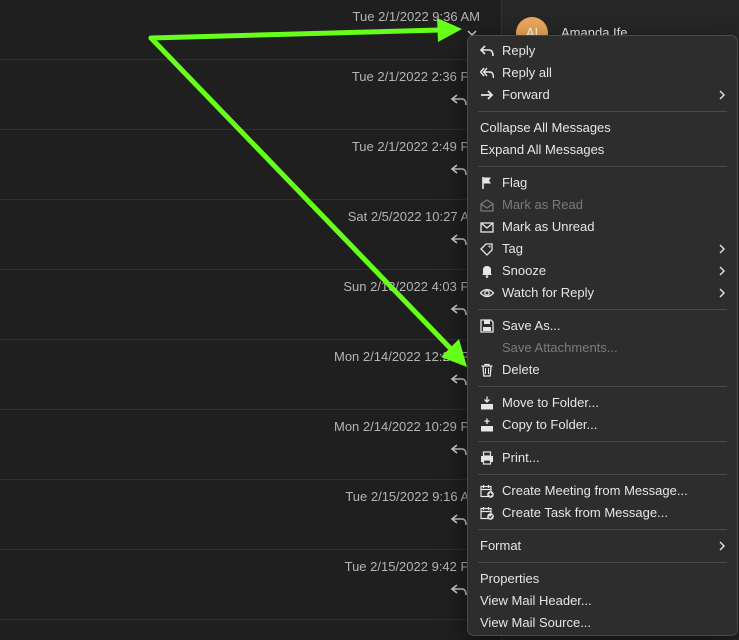 The height and width of the screenshot is (640, 739). I want to click on menu-item-label: Tag, so click(512, 248).